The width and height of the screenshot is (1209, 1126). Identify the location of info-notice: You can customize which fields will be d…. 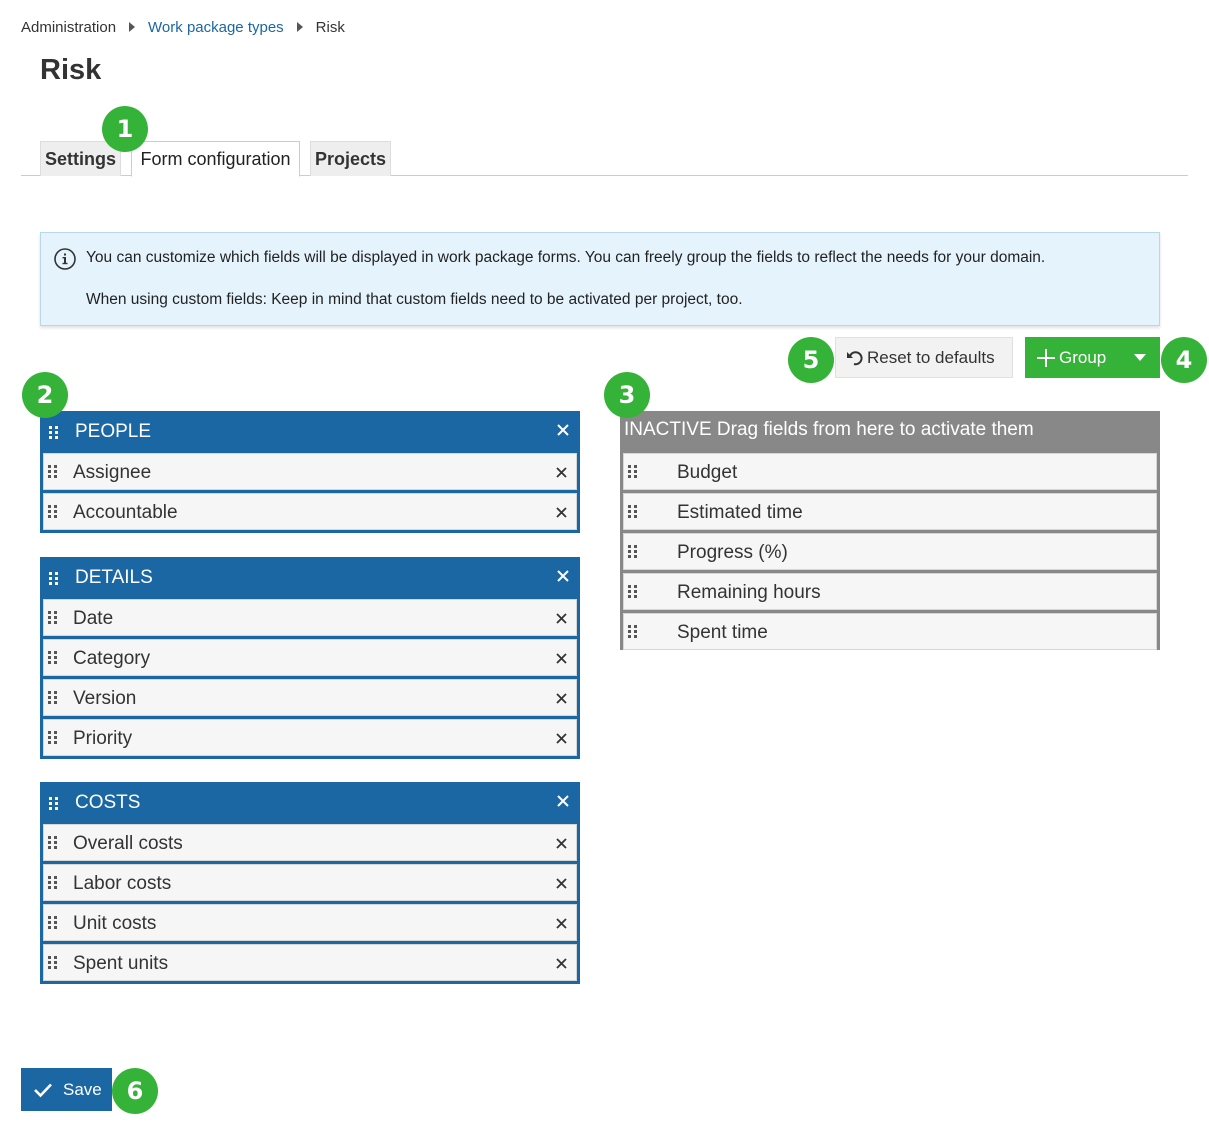
(600, 279).